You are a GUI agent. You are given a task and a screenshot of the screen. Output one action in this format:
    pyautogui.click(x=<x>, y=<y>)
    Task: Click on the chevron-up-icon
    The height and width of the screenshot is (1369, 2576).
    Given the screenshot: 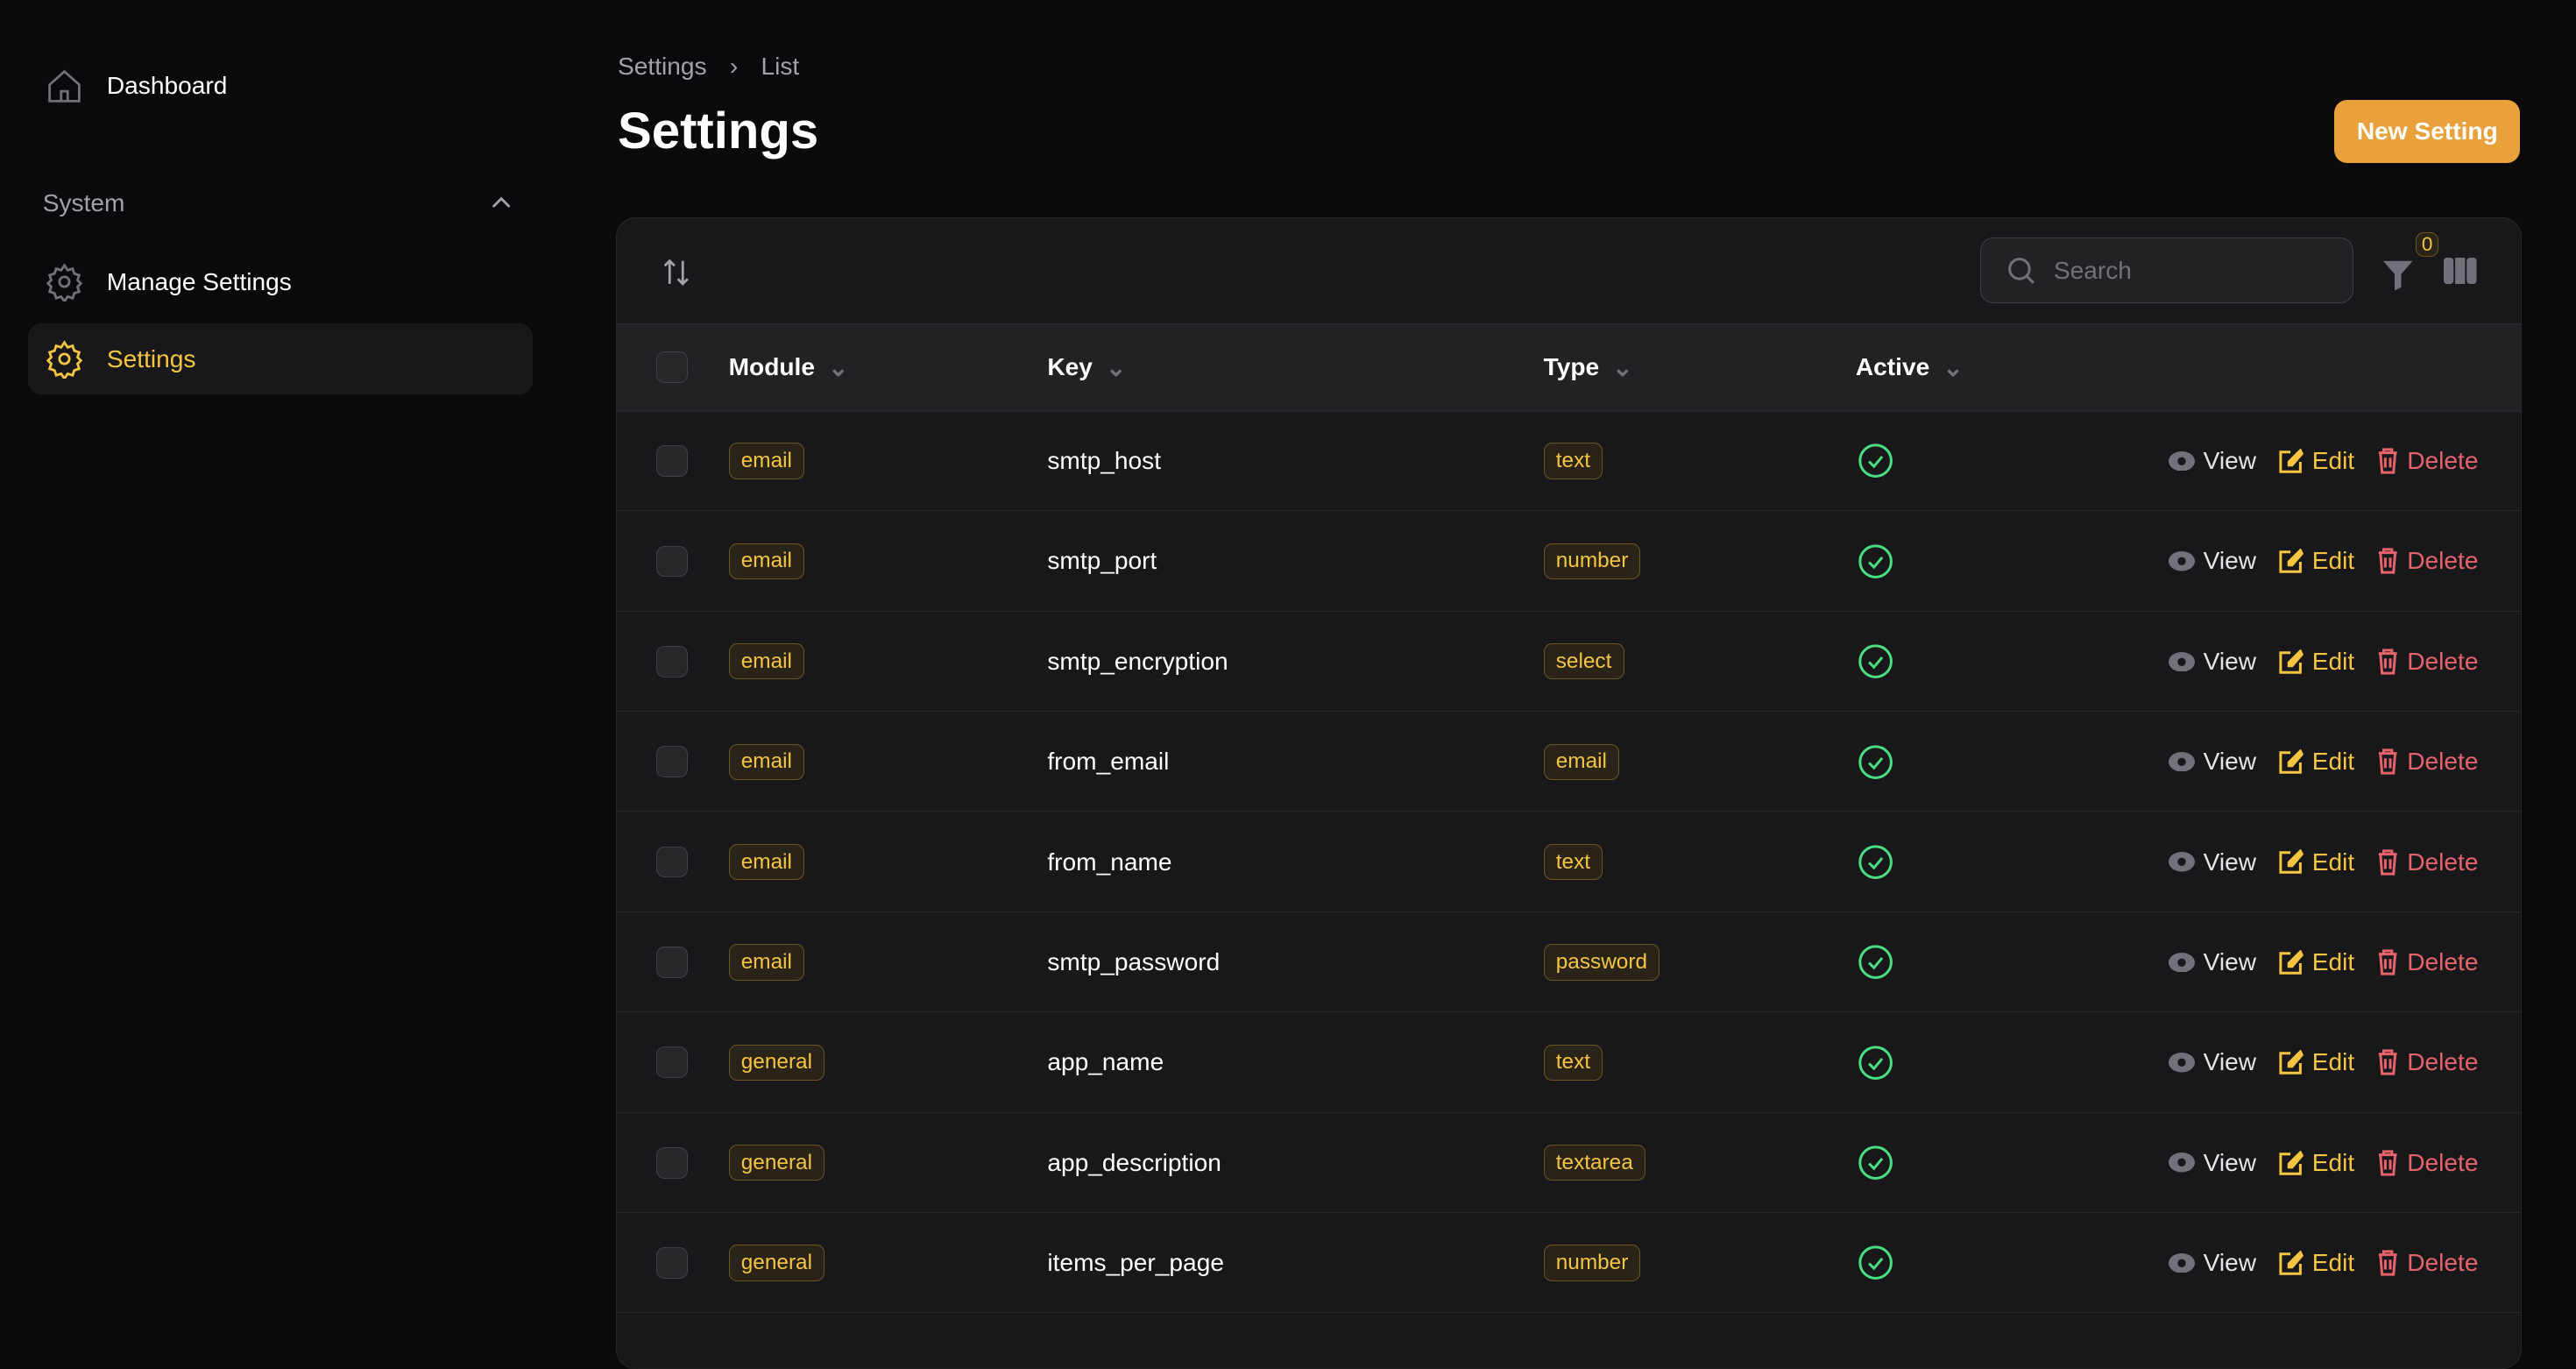 What is the action you would take?
    pyautogui.click(x=501, y=204)
    